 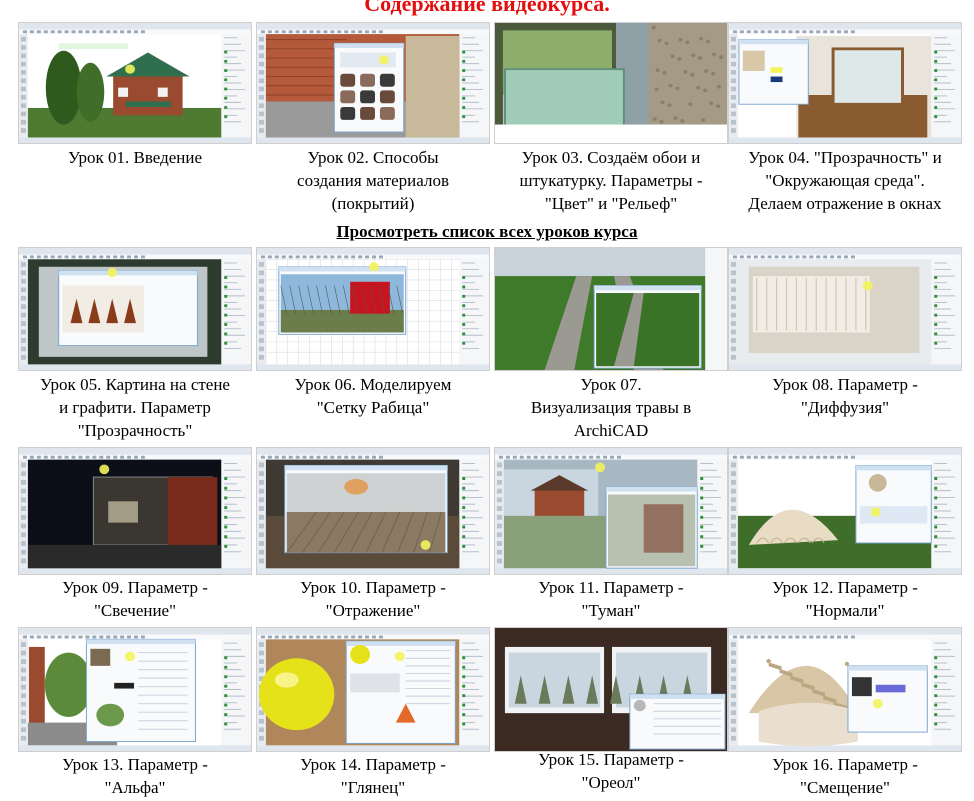 What do you see at coordinates (611, 157) in the screenshot?
I see `lesson-caption-line: Урок 03. Создаём обои и` at bounding box center [611, 157].